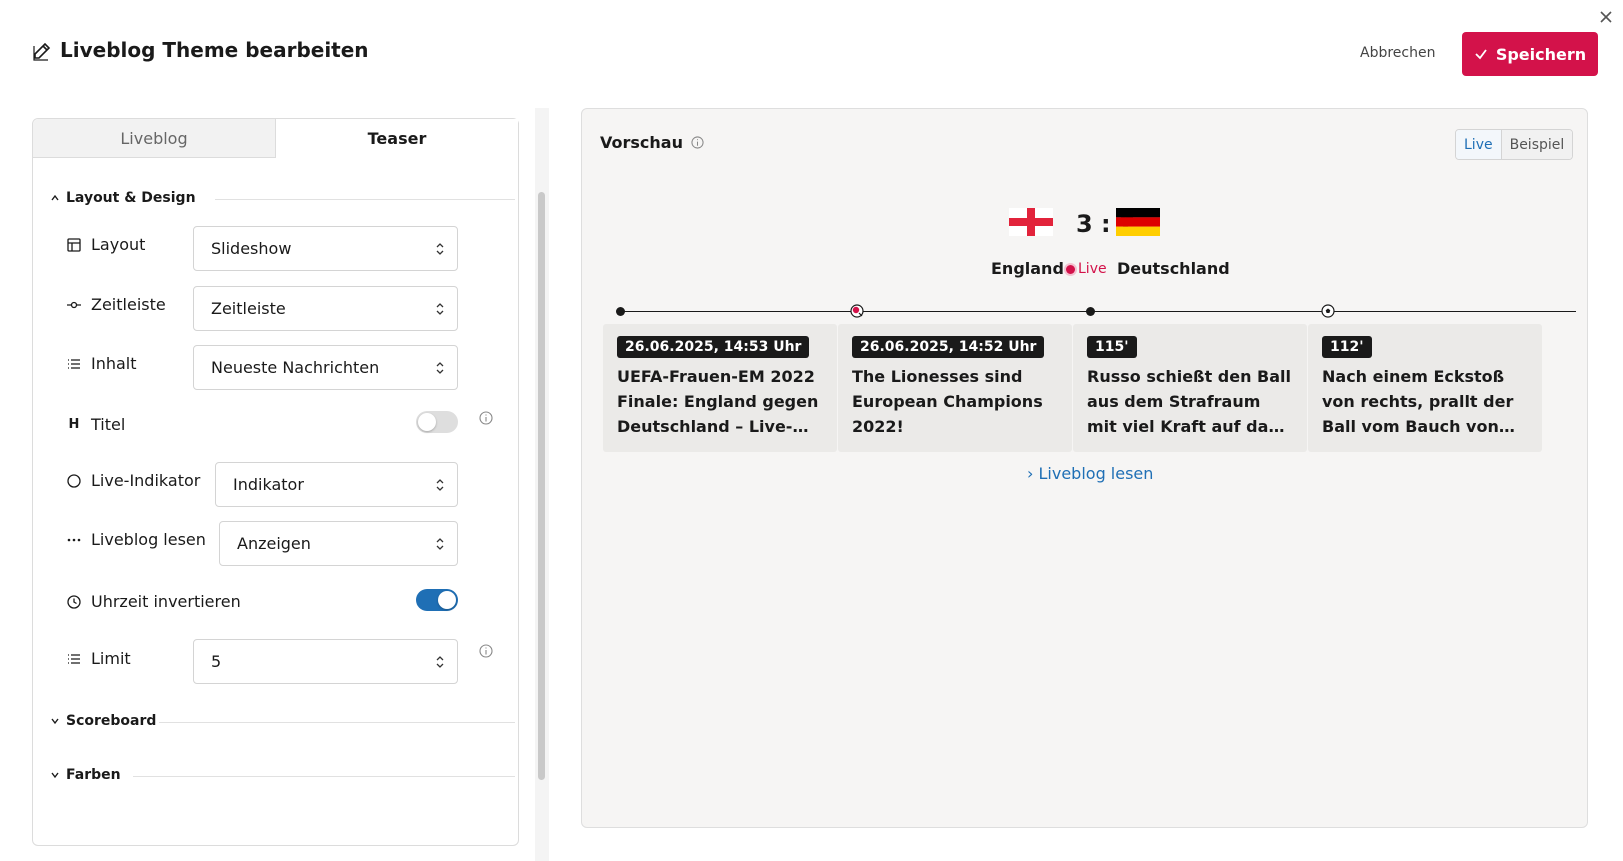 The image size is (1623, 861). I want to click on stepper-icon, so click(440, 662).